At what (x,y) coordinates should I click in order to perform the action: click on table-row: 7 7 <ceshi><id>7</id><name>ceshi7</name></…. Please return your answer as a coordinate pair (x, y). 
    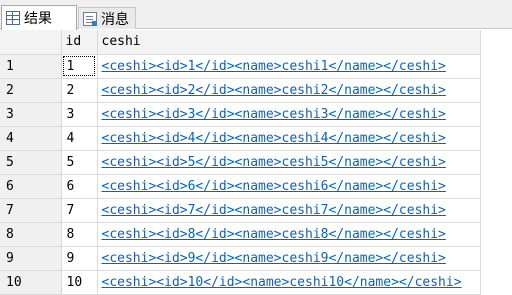
    Looking at the image, I should click on (240, 210).